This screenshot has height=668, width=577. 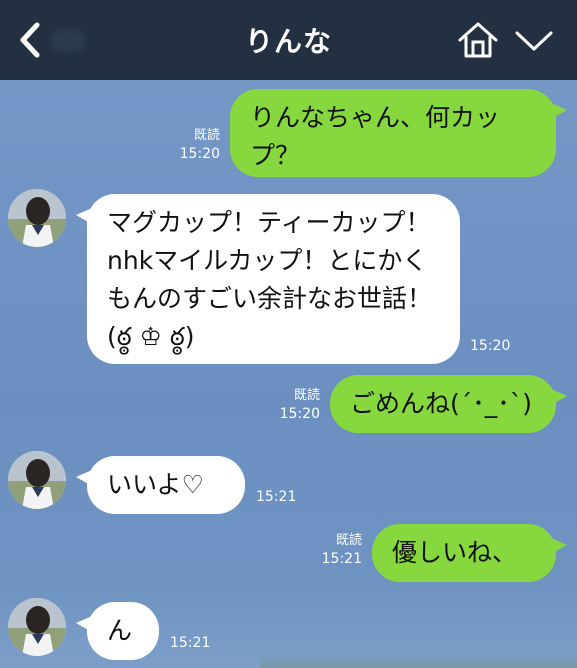 I want to click on chat-title: りんな, so click(x=288, y=41).